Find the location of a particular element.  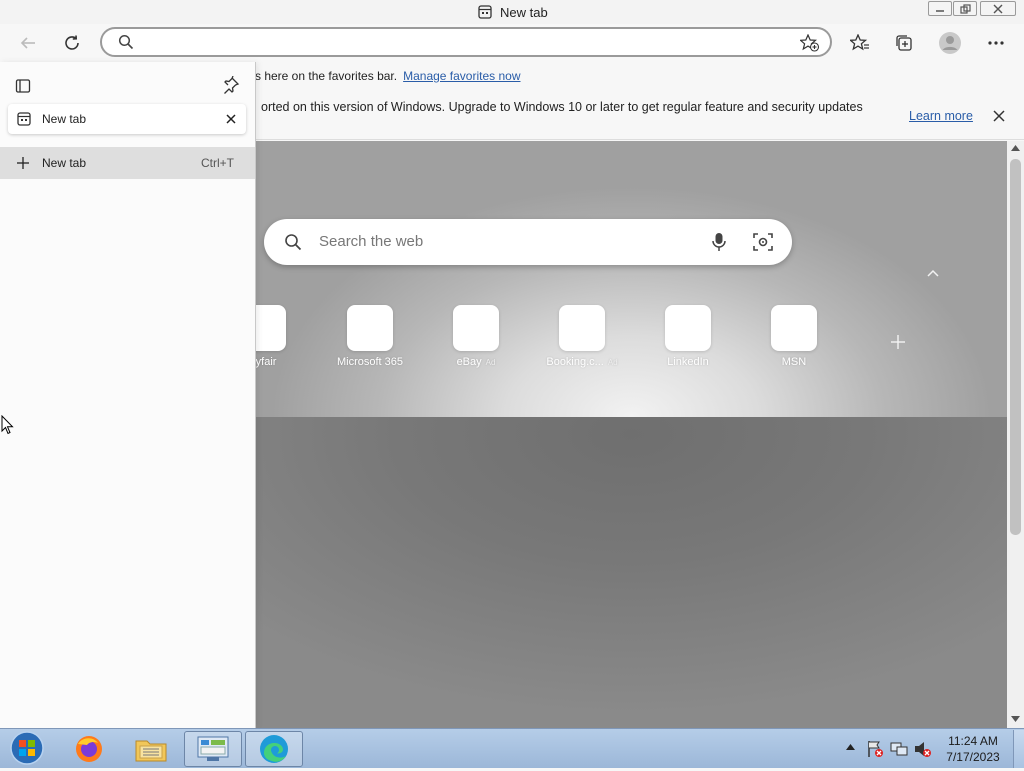

quick-link-label: Microsoft 365 is located at coordinates (370, 362).